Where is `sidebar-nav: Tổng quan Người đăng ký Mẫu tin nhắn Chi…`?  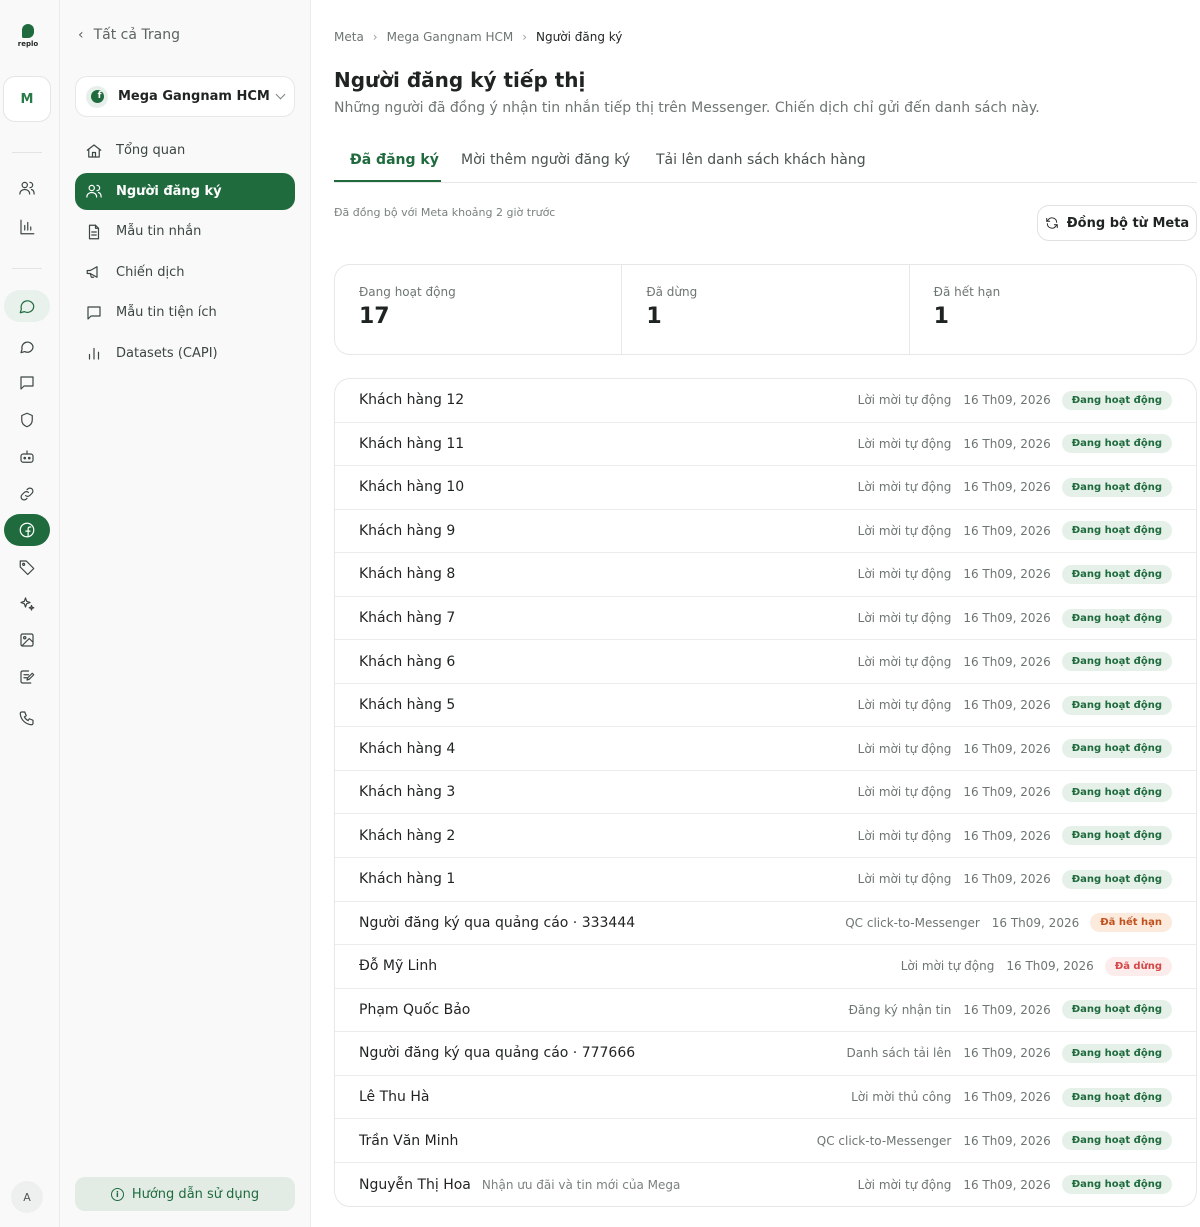
sidebar-nav: Tổng quan Người đăng ký Mẫu tin nhắn Chi… is located at coordinates (185, 253).